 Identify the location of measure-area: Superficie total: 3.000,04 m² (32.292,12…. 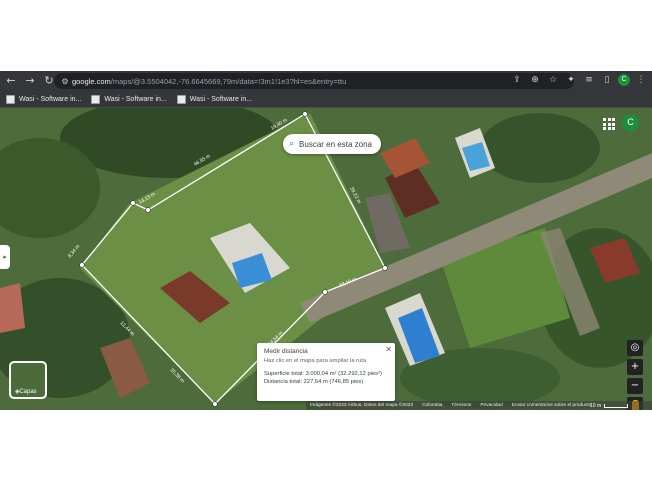
(323, 374).